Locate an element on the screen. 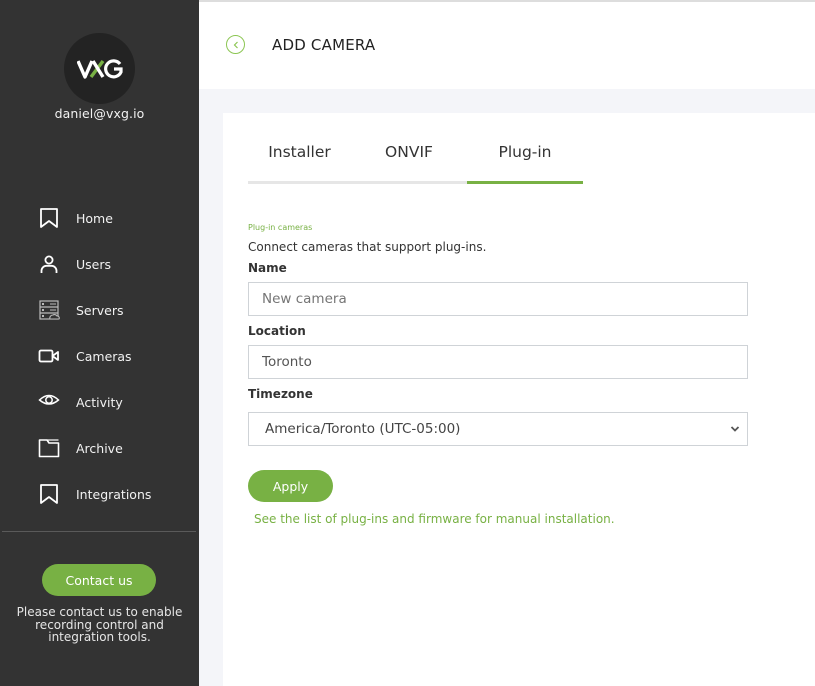 The image size is (815, 686). sidebar-item-cameras: Cameras is located at coordinates (99, 356).